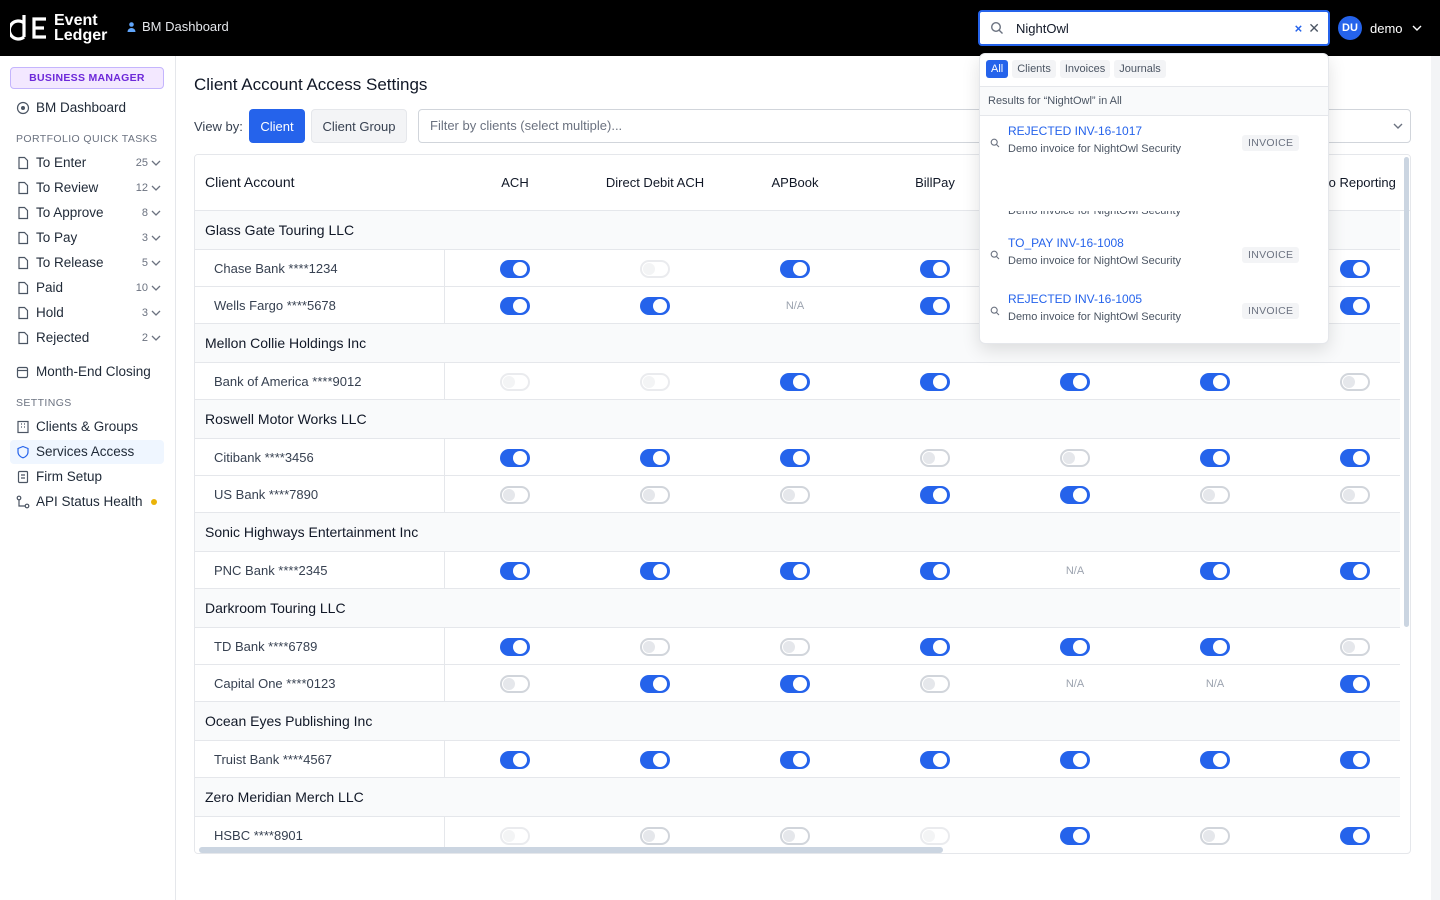  Describe the element at coordinates (795, 305) in the screenshot. I see `access-cell: N/A` at that location.